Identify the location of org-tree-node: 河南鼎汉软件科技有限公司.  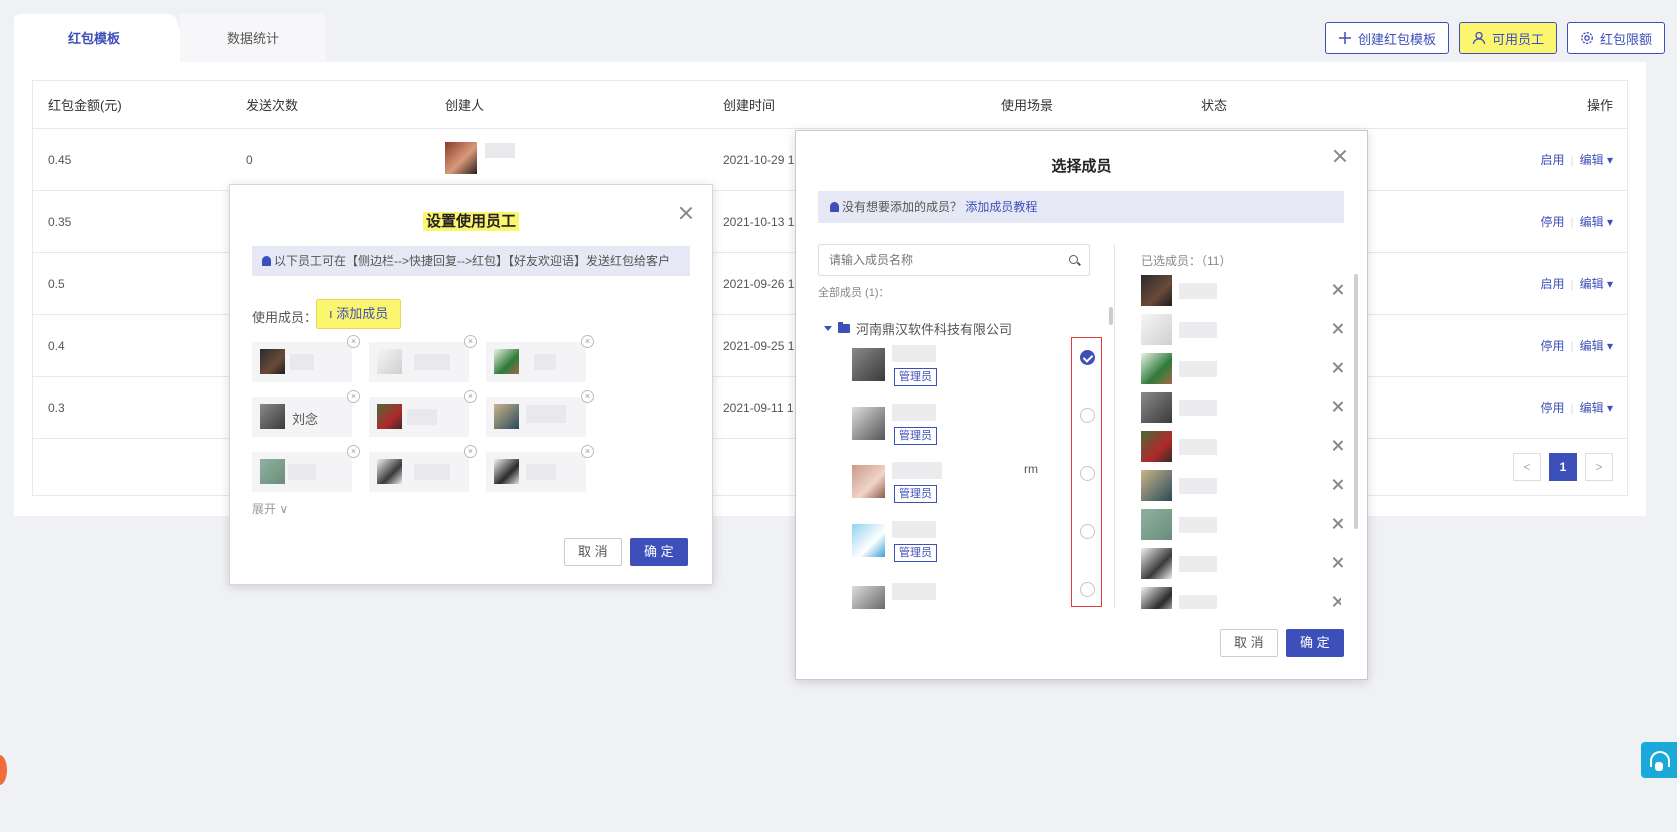
(918, 328).